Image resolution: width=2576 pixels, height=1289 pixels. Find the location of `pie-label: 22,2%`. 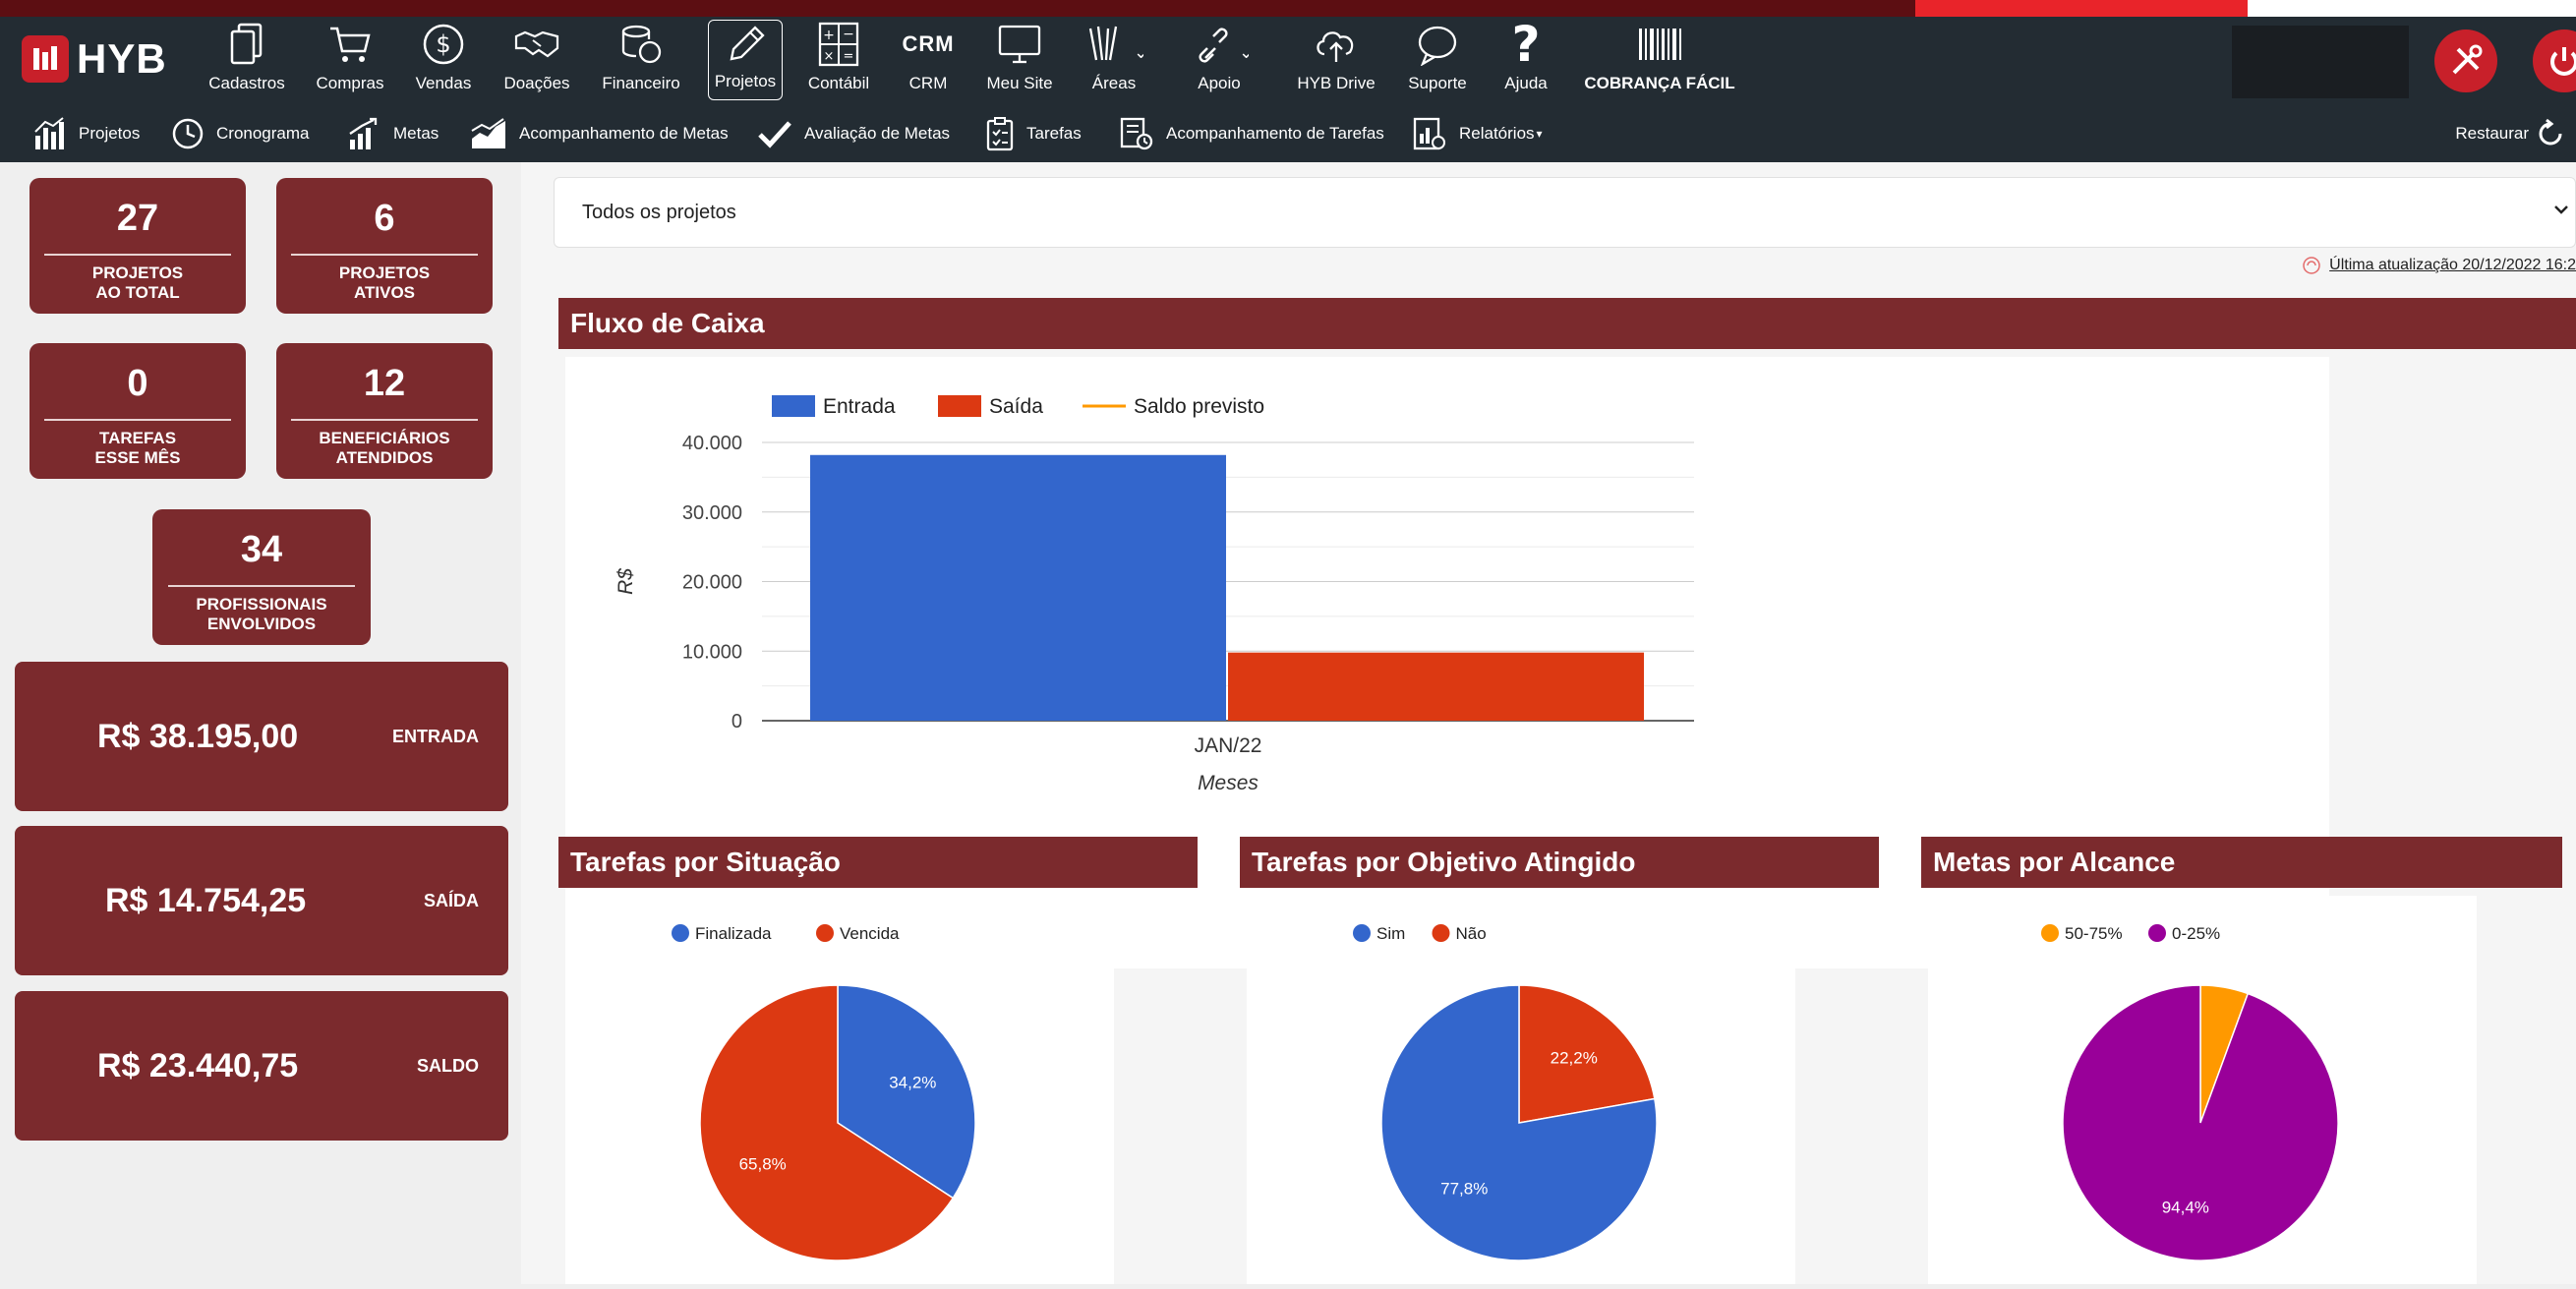

pie-label: 22,2% is located at coordinates (1574, 1057).